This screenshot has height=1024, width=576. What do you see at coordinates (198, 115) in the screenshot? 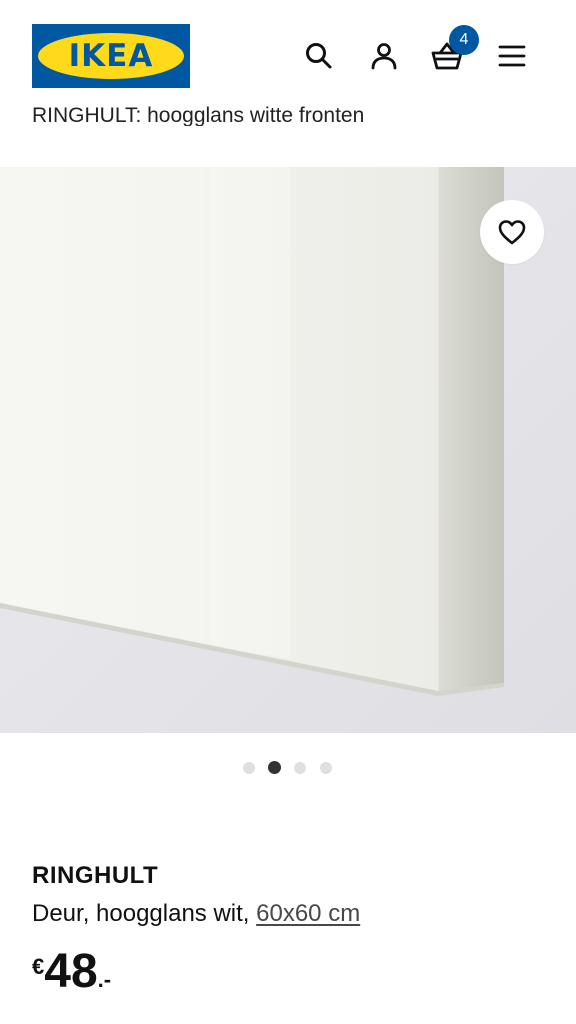
I see `collection-subtitle-text: RINGHULT: hoogglans witte fronten` at bounding box center [198, 115].